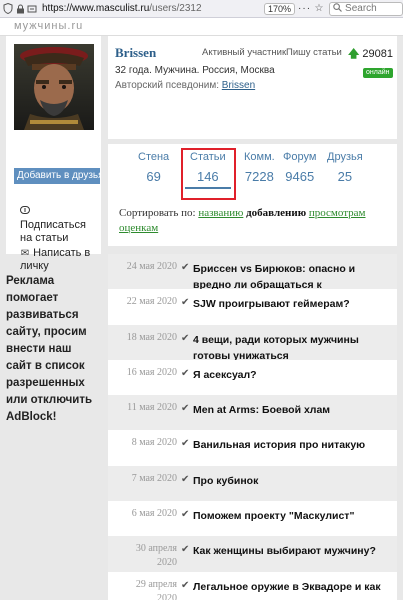 The image size is (403, 600). I want to click on username: Brissen, so click(135, 53).